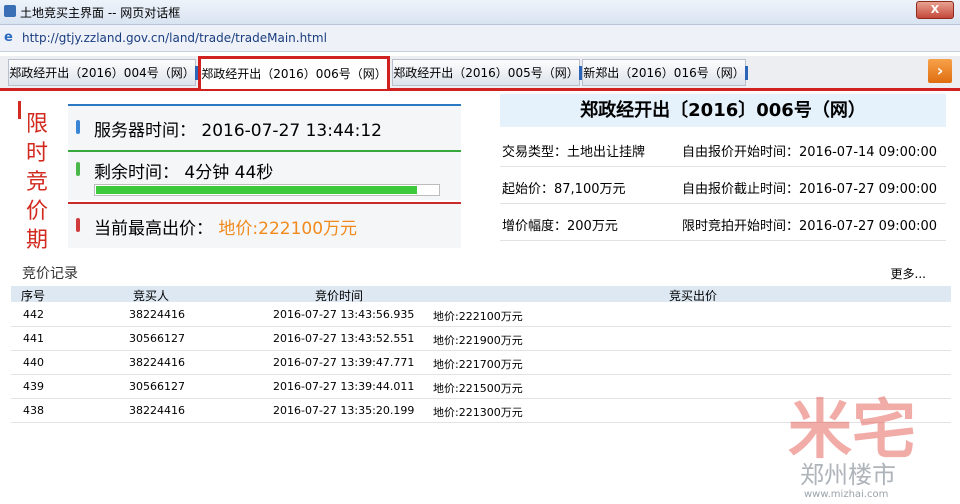  Describe the element at coordinates (50, 274) in the screenshot. I see `records-title: 竞价记录` at that location.